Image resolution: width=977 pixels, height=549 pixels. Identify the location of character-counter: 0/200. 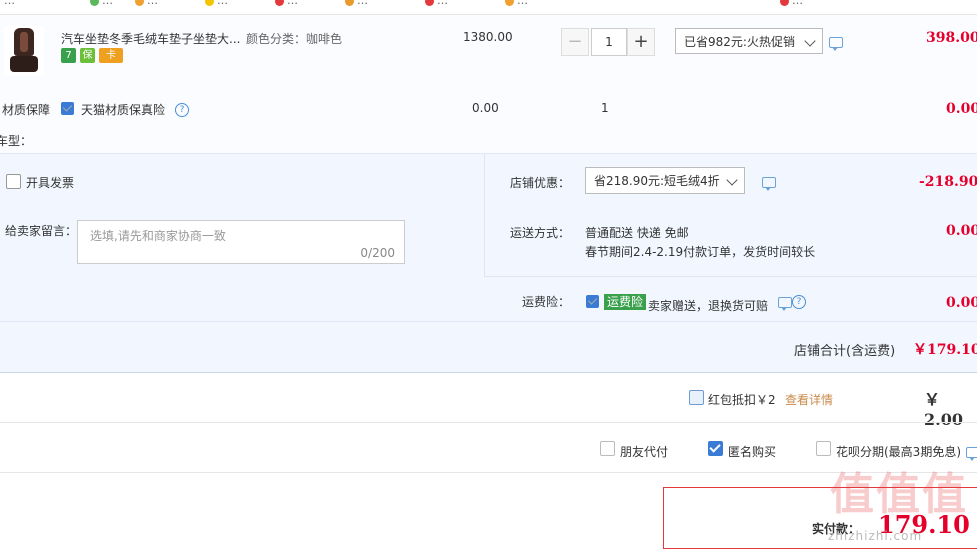
(377, 253).